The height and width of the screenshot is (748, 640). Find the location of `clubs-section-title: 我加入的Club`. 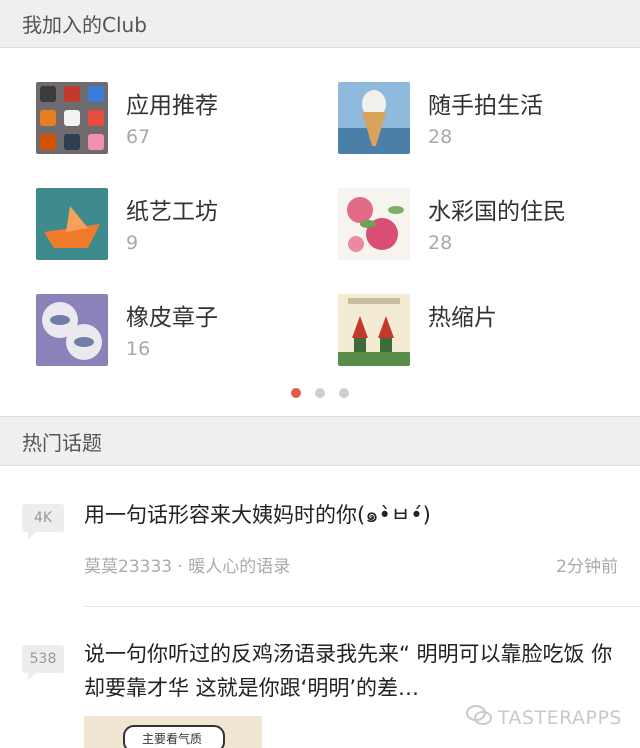

clubs-section-title: 我加入的Club is located at coordinates (84, 25).